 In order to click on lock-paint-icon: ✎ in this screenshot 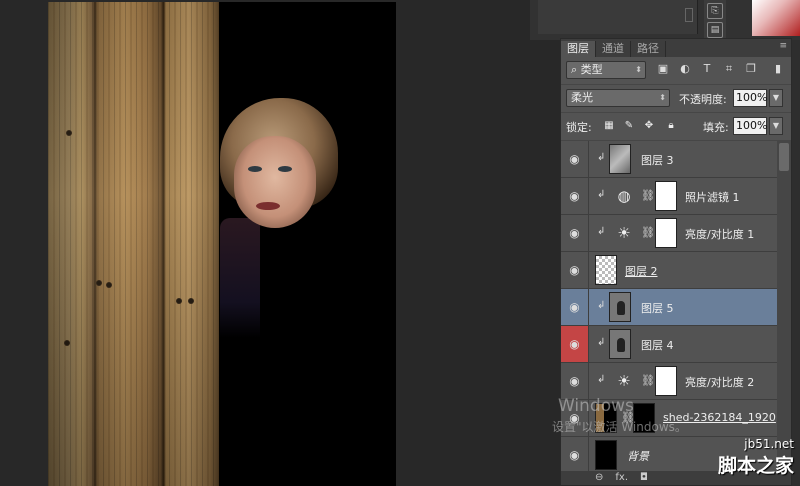, I will do `click(629, 126)`.